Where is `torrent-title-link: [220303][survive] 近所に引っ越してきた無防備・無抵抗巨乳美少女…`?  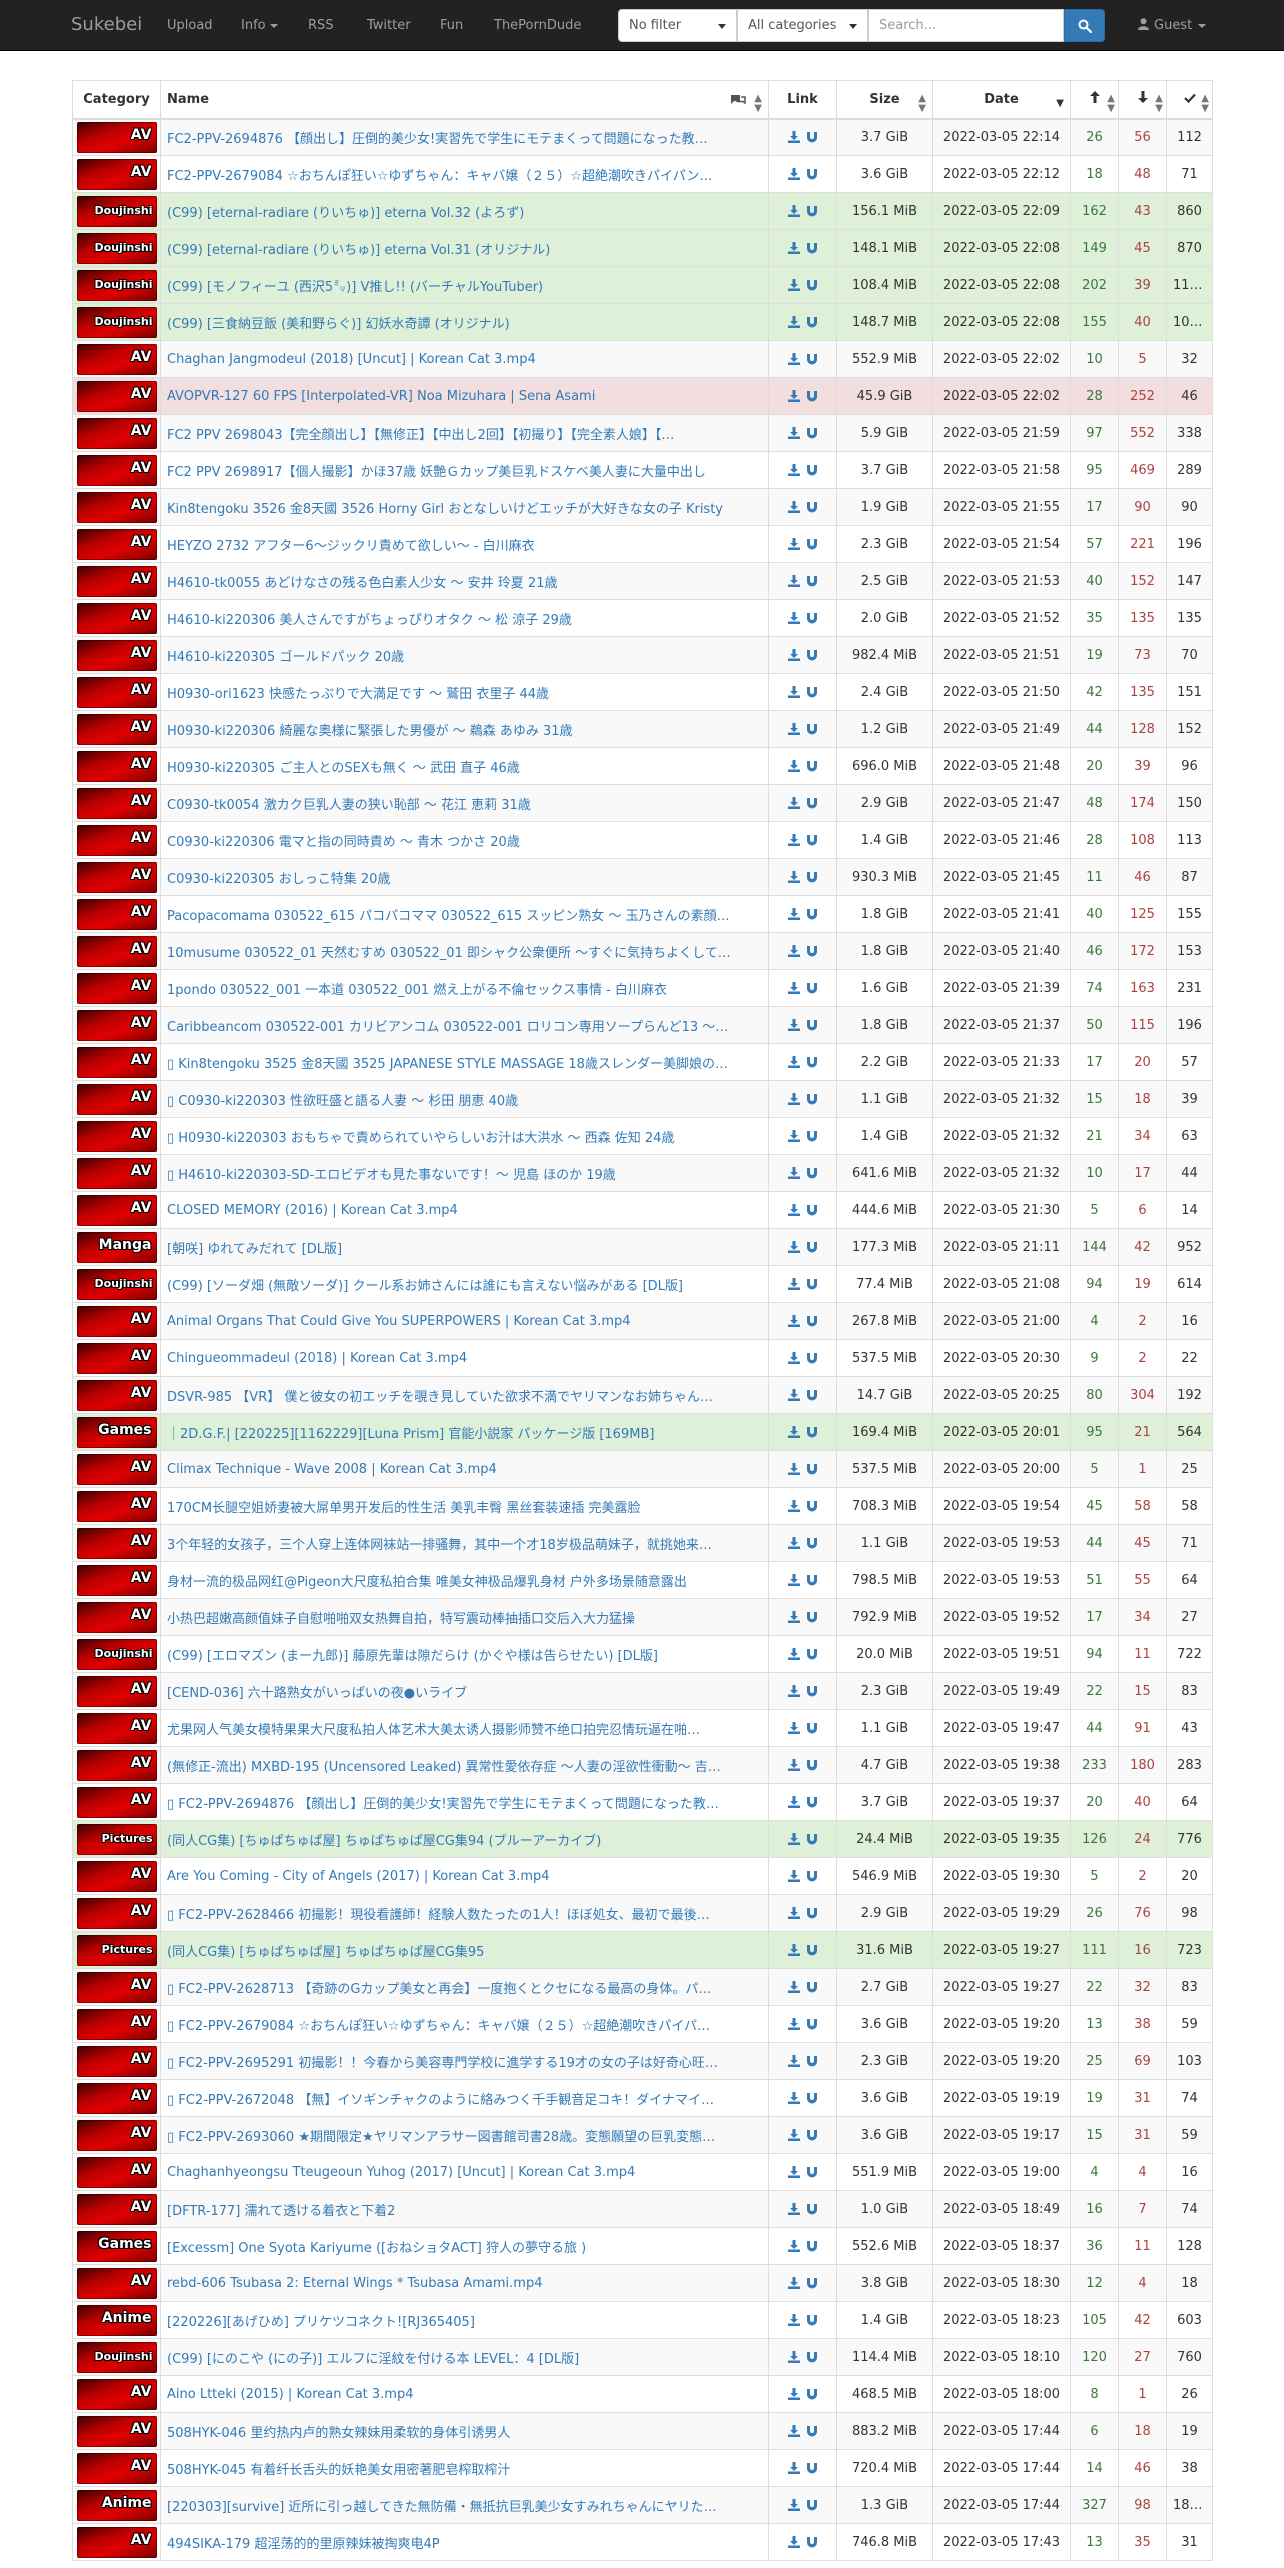 torrent-title-link: [220303][survive] 近所に引っ越してきた無防備・無抵抗巨乳美少女… is located at coordinates (442, 2507).